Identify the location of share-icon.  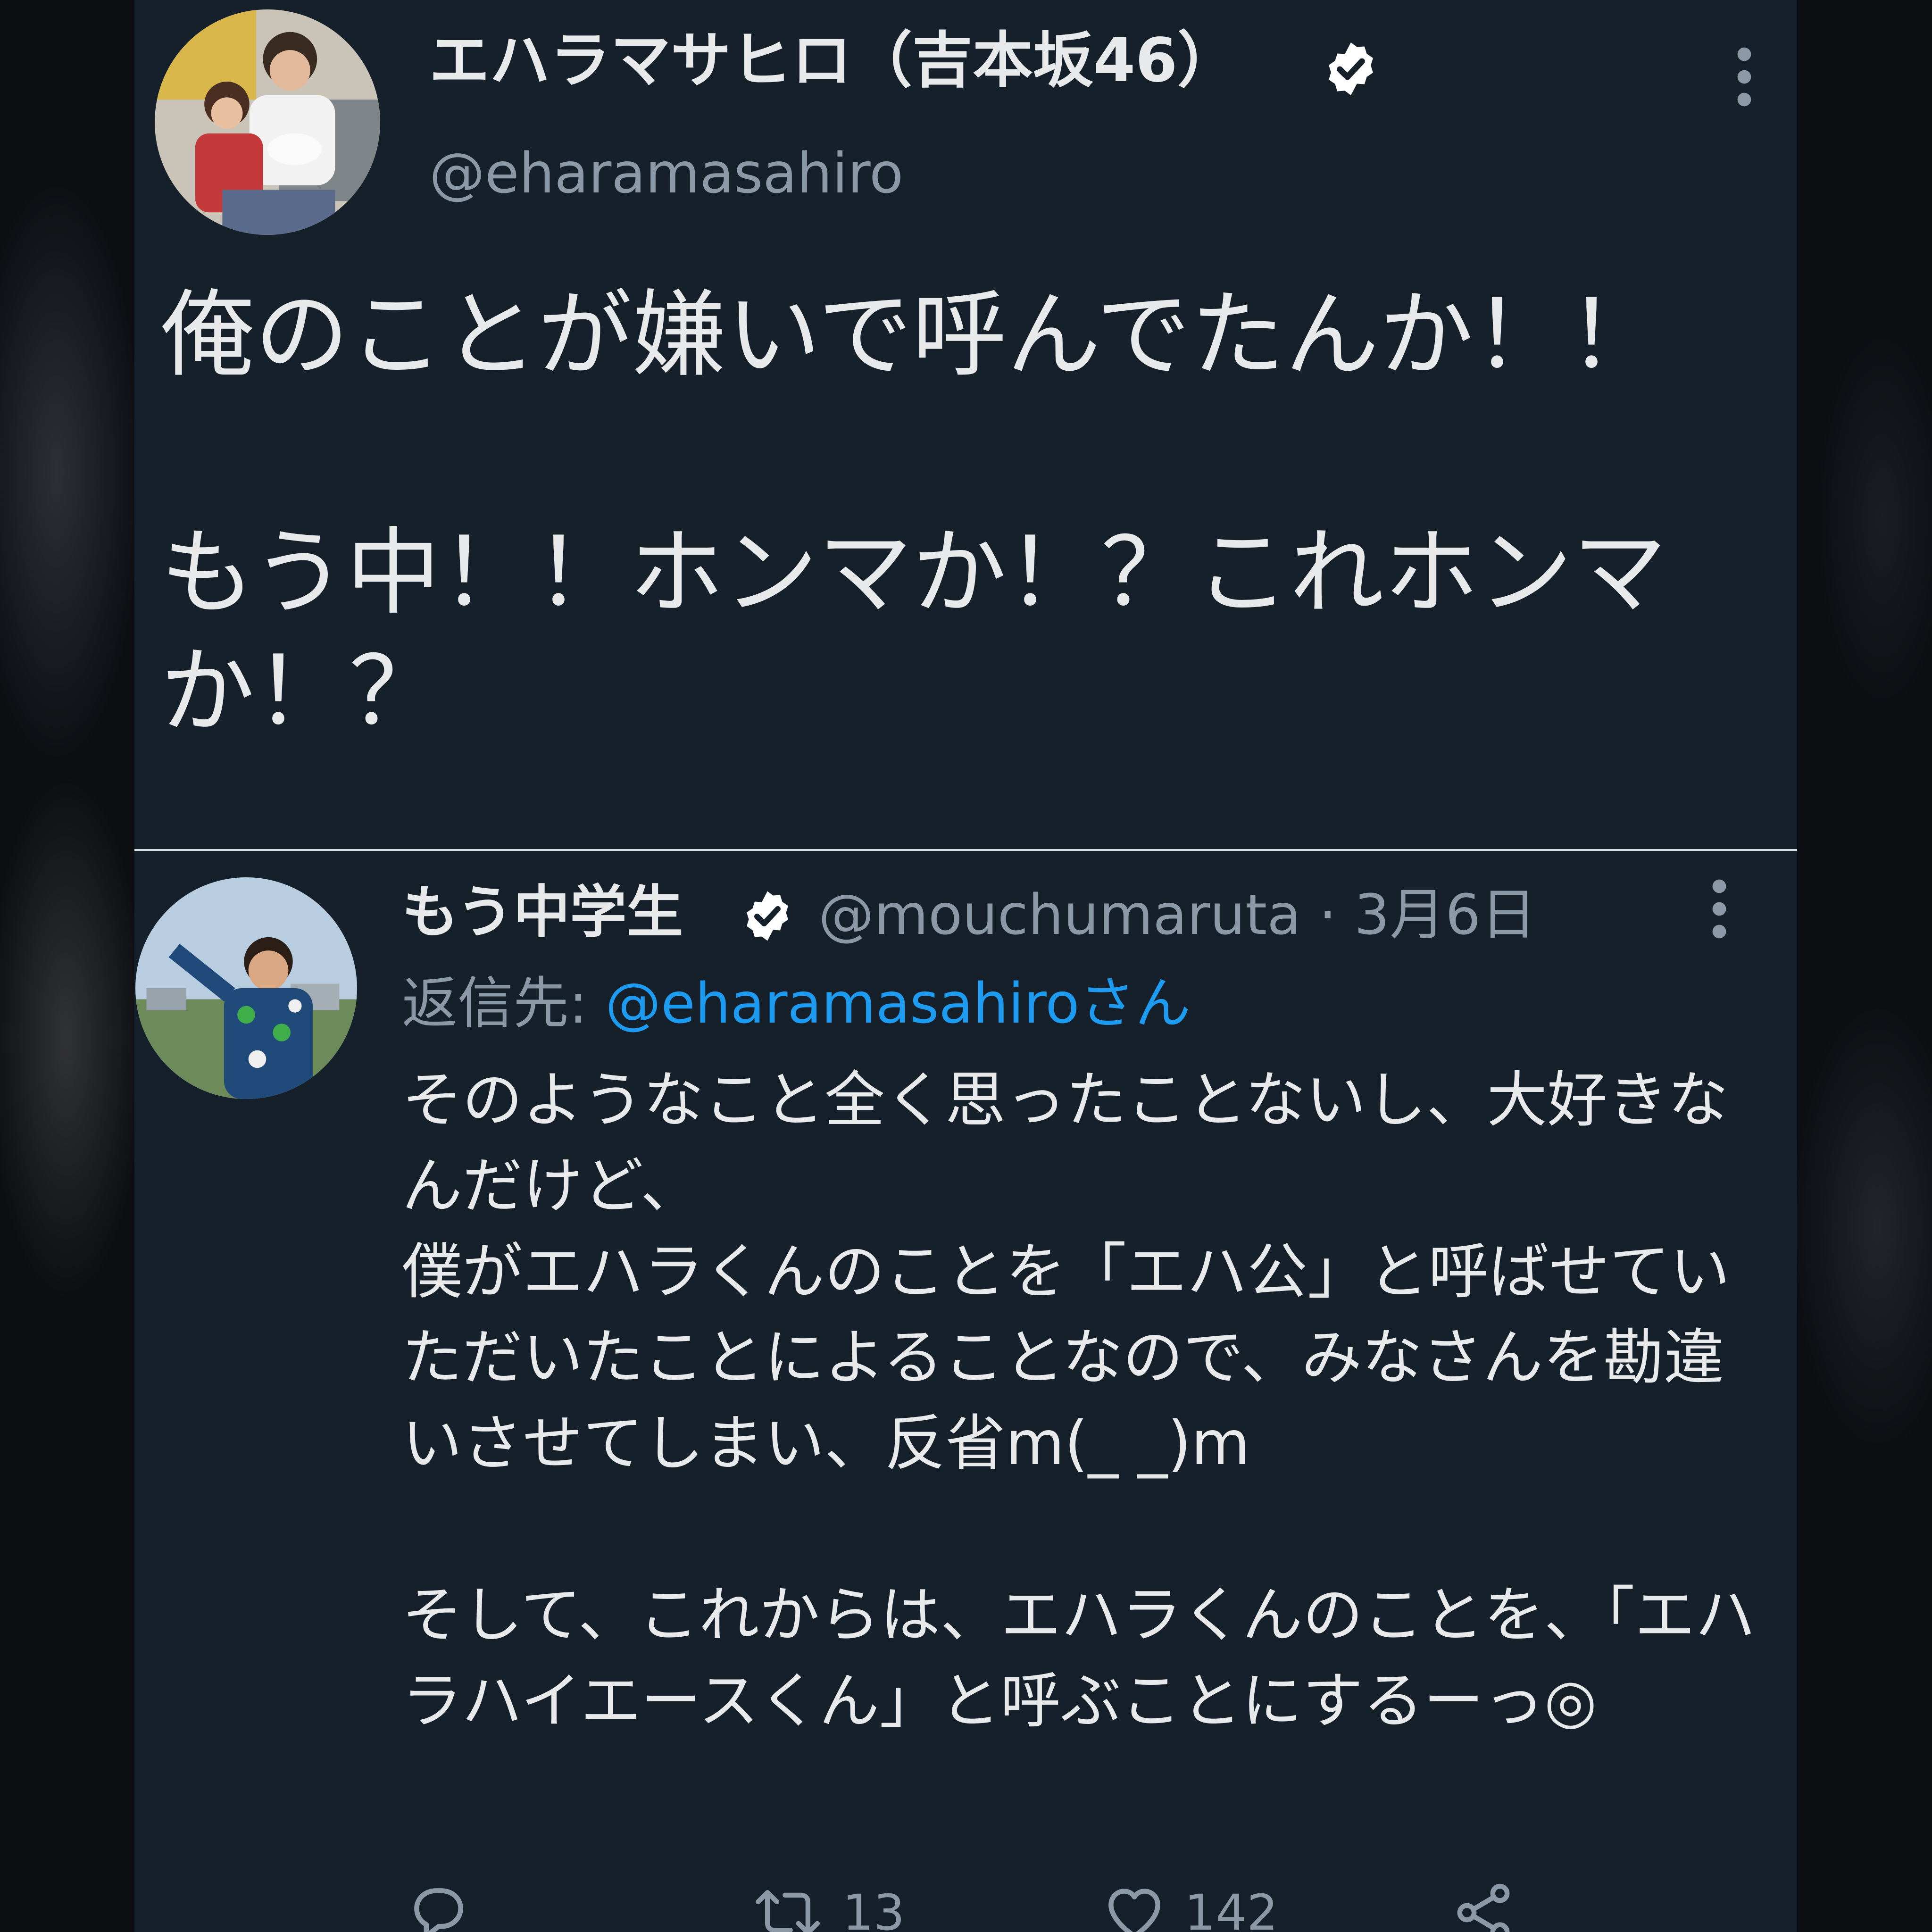
(1483, 1907).